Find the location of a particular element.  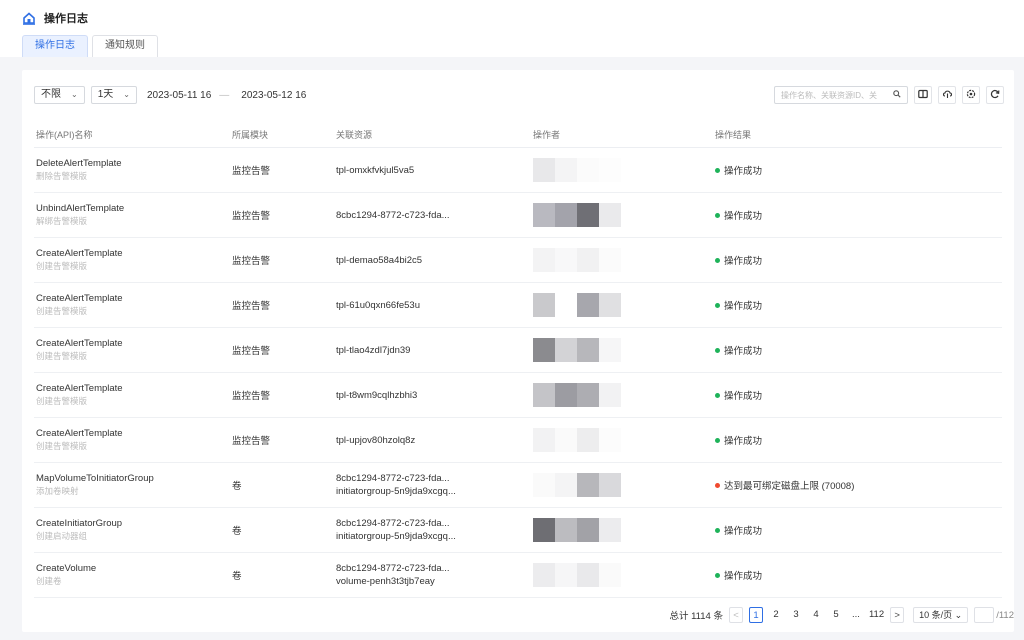

tab-operation-log: 操作日志 is located at coordinates (55, 46).